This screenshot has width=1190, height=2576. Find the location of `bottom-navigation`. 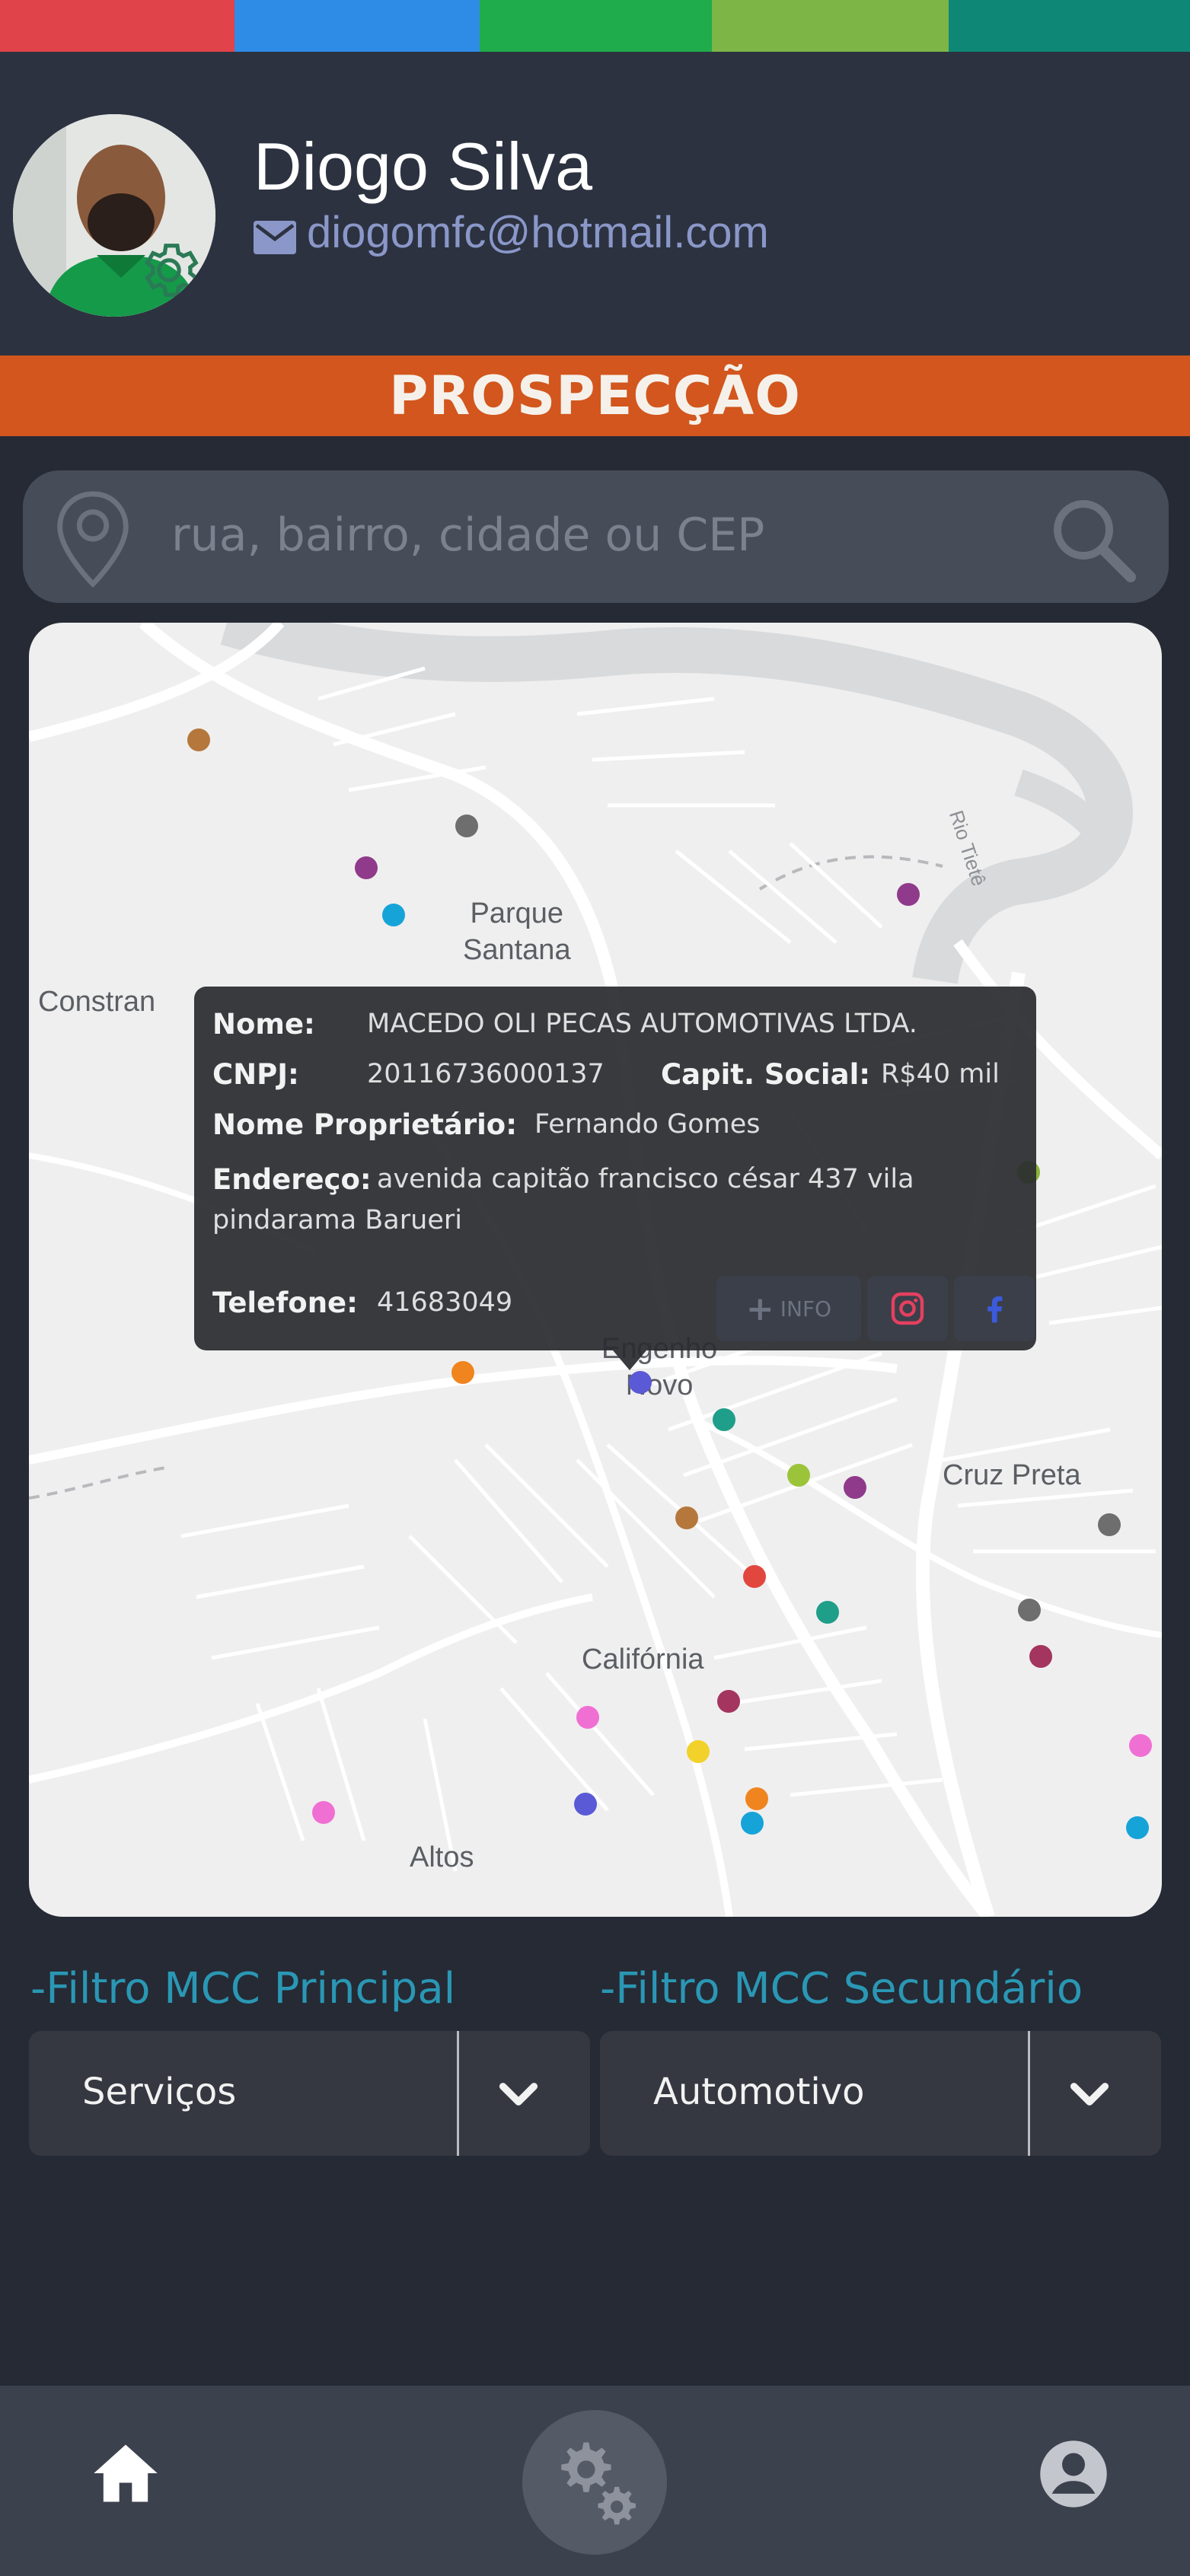

bottom-navigation is located at coordinates (595, 2481).